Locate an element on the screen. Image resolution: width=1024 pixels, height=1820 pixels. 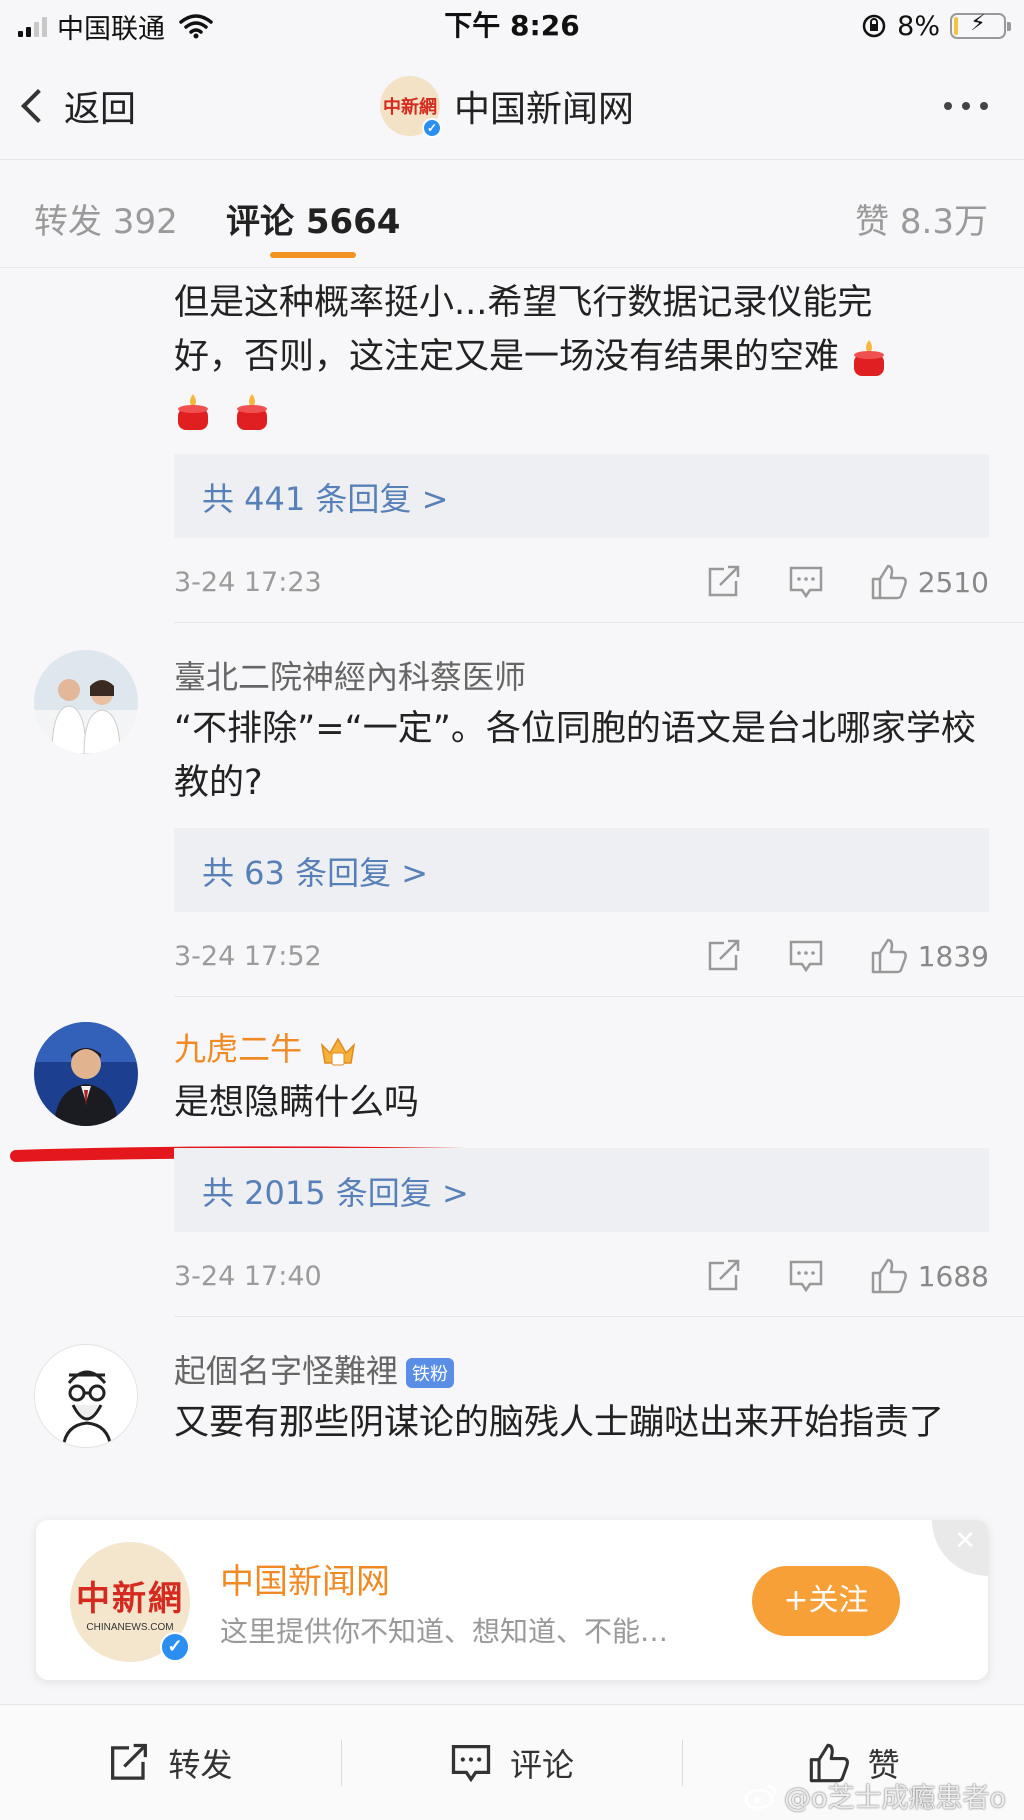
account-logo: 中新網 CHINANEWS.COM ✓ is located at coordinates (130, 1602).